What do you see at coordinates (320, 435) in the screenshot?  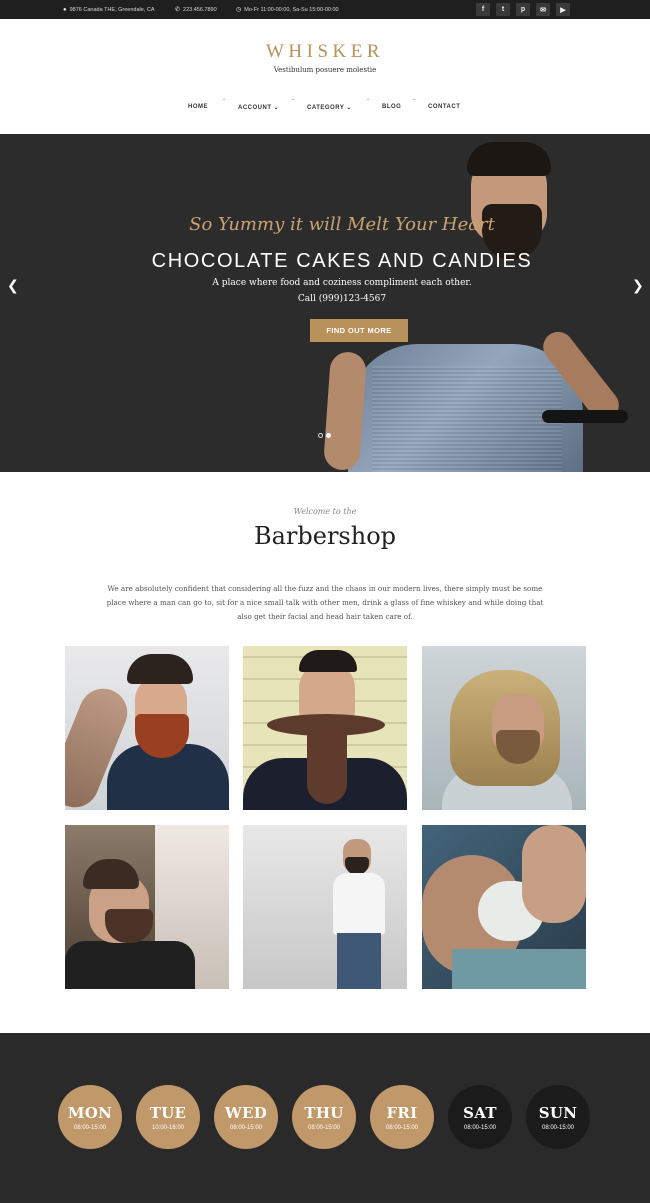 I see `slider-dot` at bounding box center [320, 435].